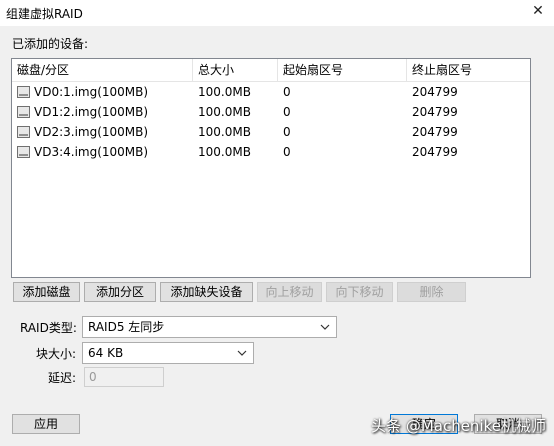 This screenshot has width=554, height=446. Describe the element at coordinates (271, 112) in the screenshot. I see `table-row: VD1:2.img(100MB) 100.0MB 0 204799` at that location.